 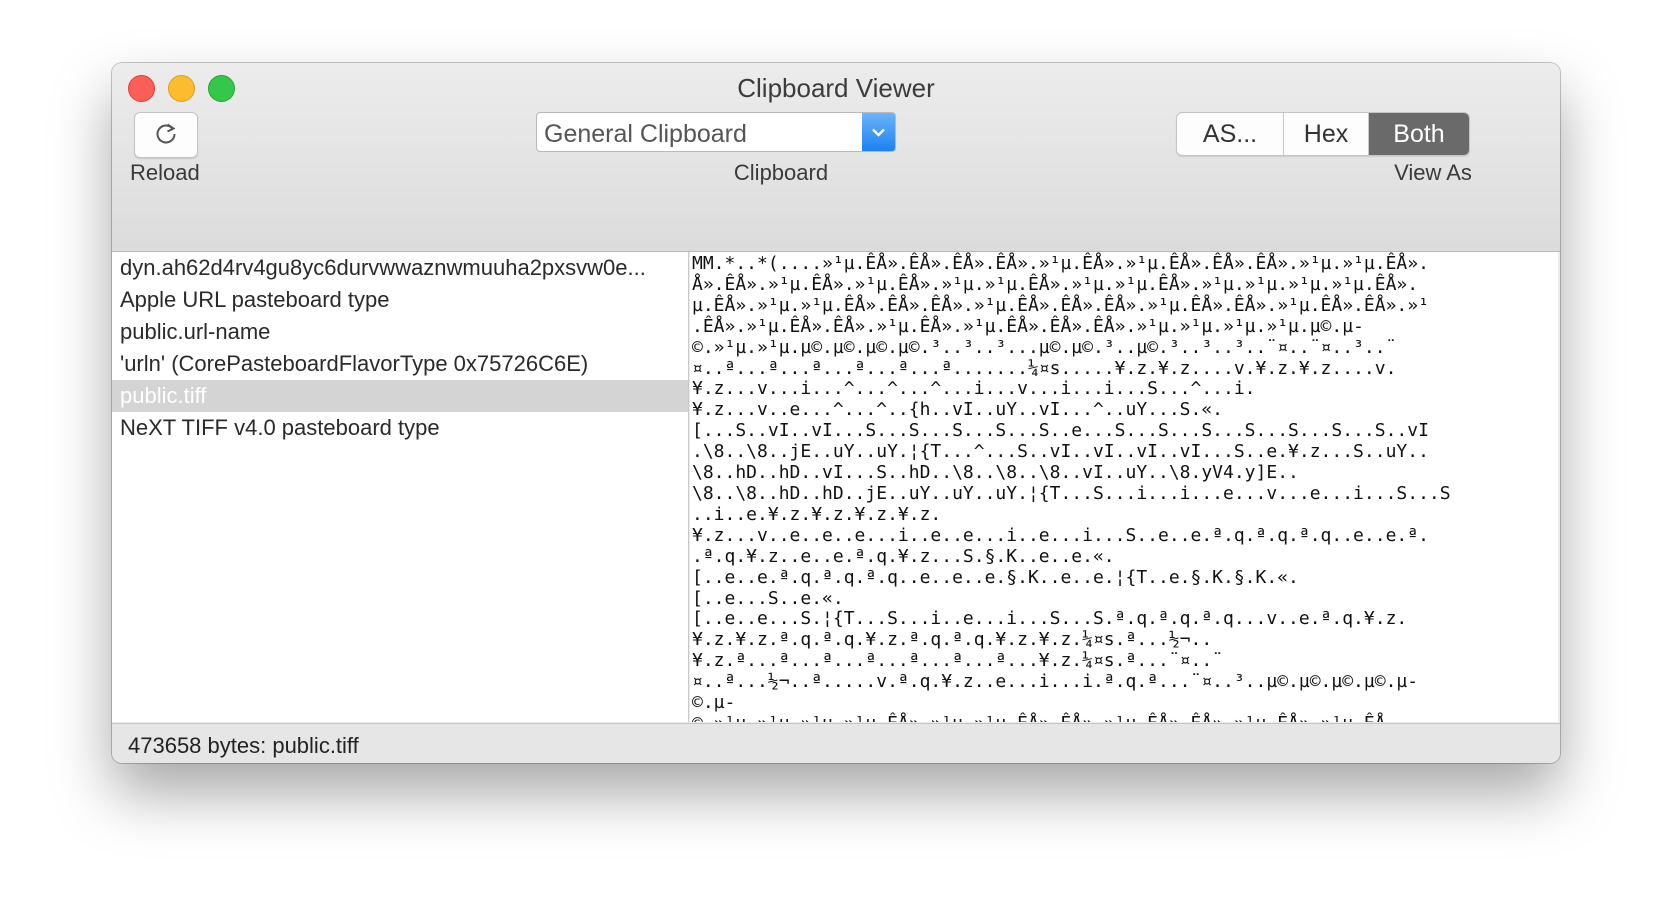 I want to click on clipboard-label: Clipboard, so click(x=781, y=172).